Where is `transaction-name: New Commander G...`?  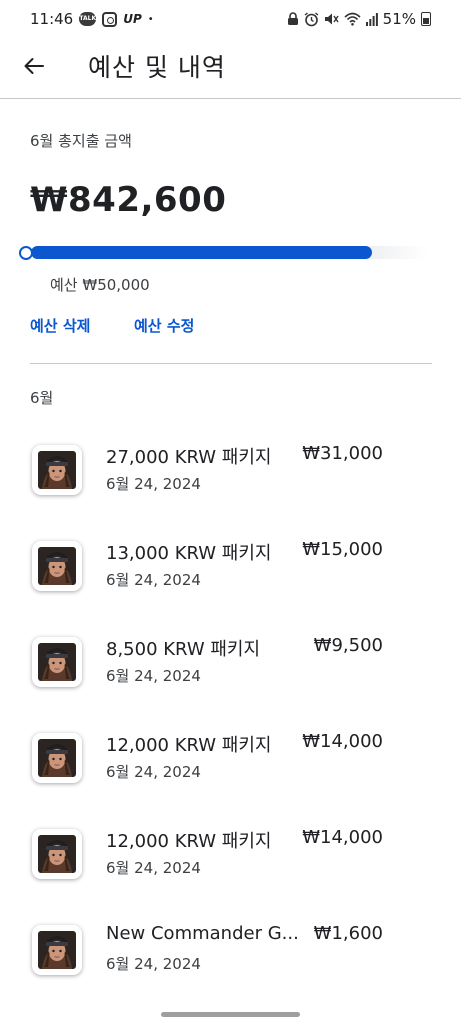
transaction-name: New Commander G... is located at coordinates (202, 933).